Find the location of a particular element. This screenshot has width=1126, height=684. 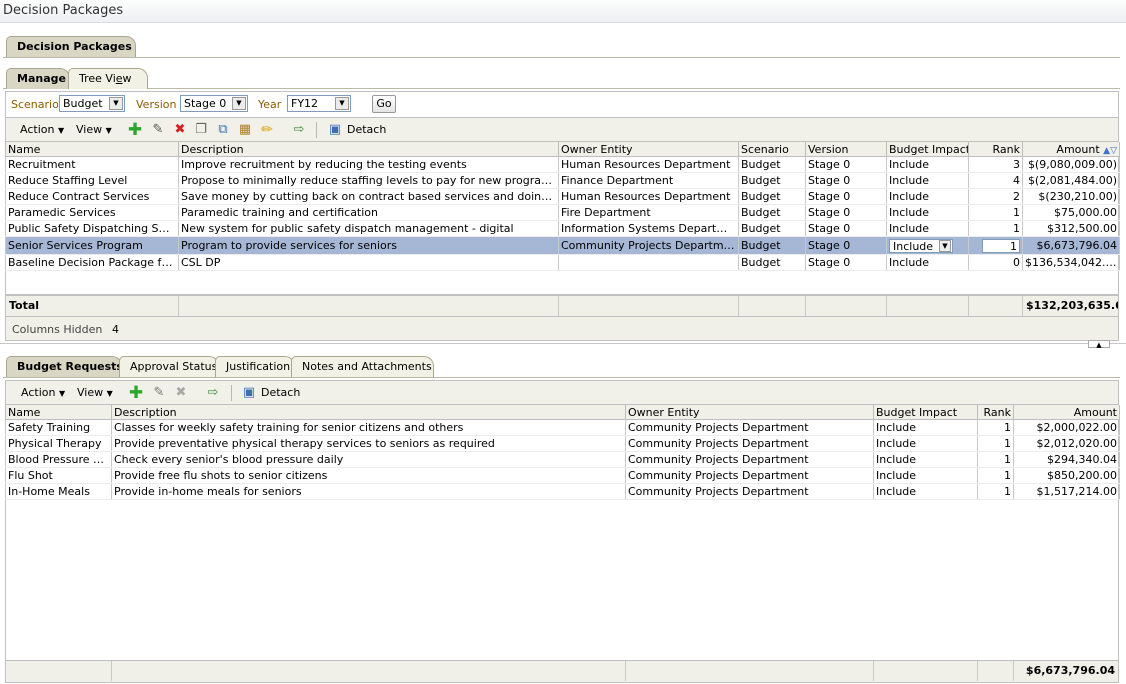

budget-impact-select: Include ▼ is located at coordinates (921, 245).